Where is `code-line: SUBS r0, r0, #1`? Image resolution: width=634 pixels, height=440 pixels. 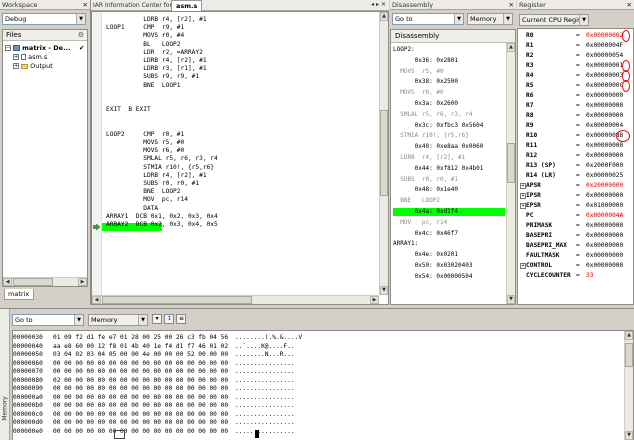 code-line: SUBS r0, r0, #1 is located at coordinates (152, 184).